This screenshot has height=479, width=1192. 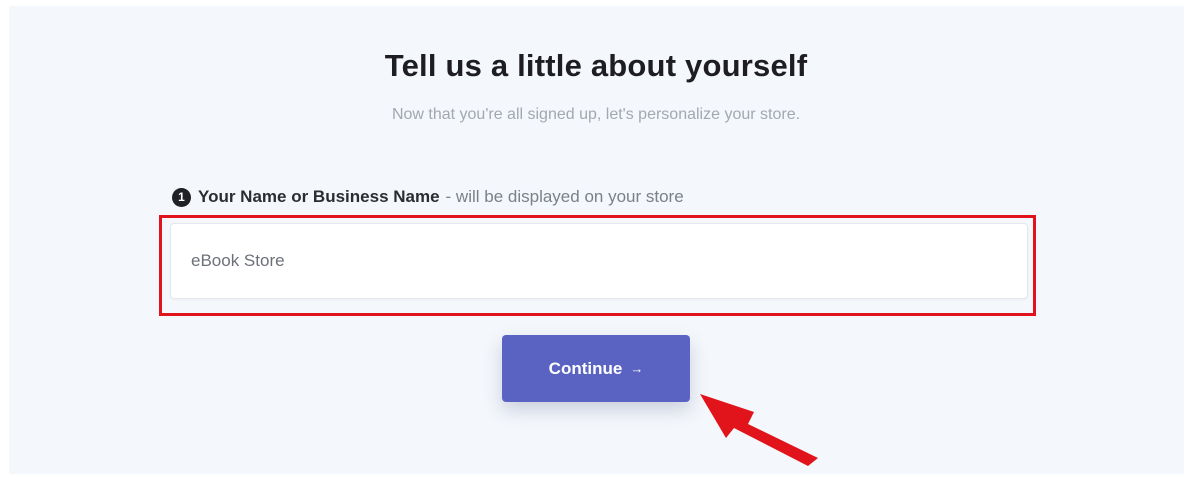 I want to click on annotation-arrow-icon, so click(x=759, y=430).